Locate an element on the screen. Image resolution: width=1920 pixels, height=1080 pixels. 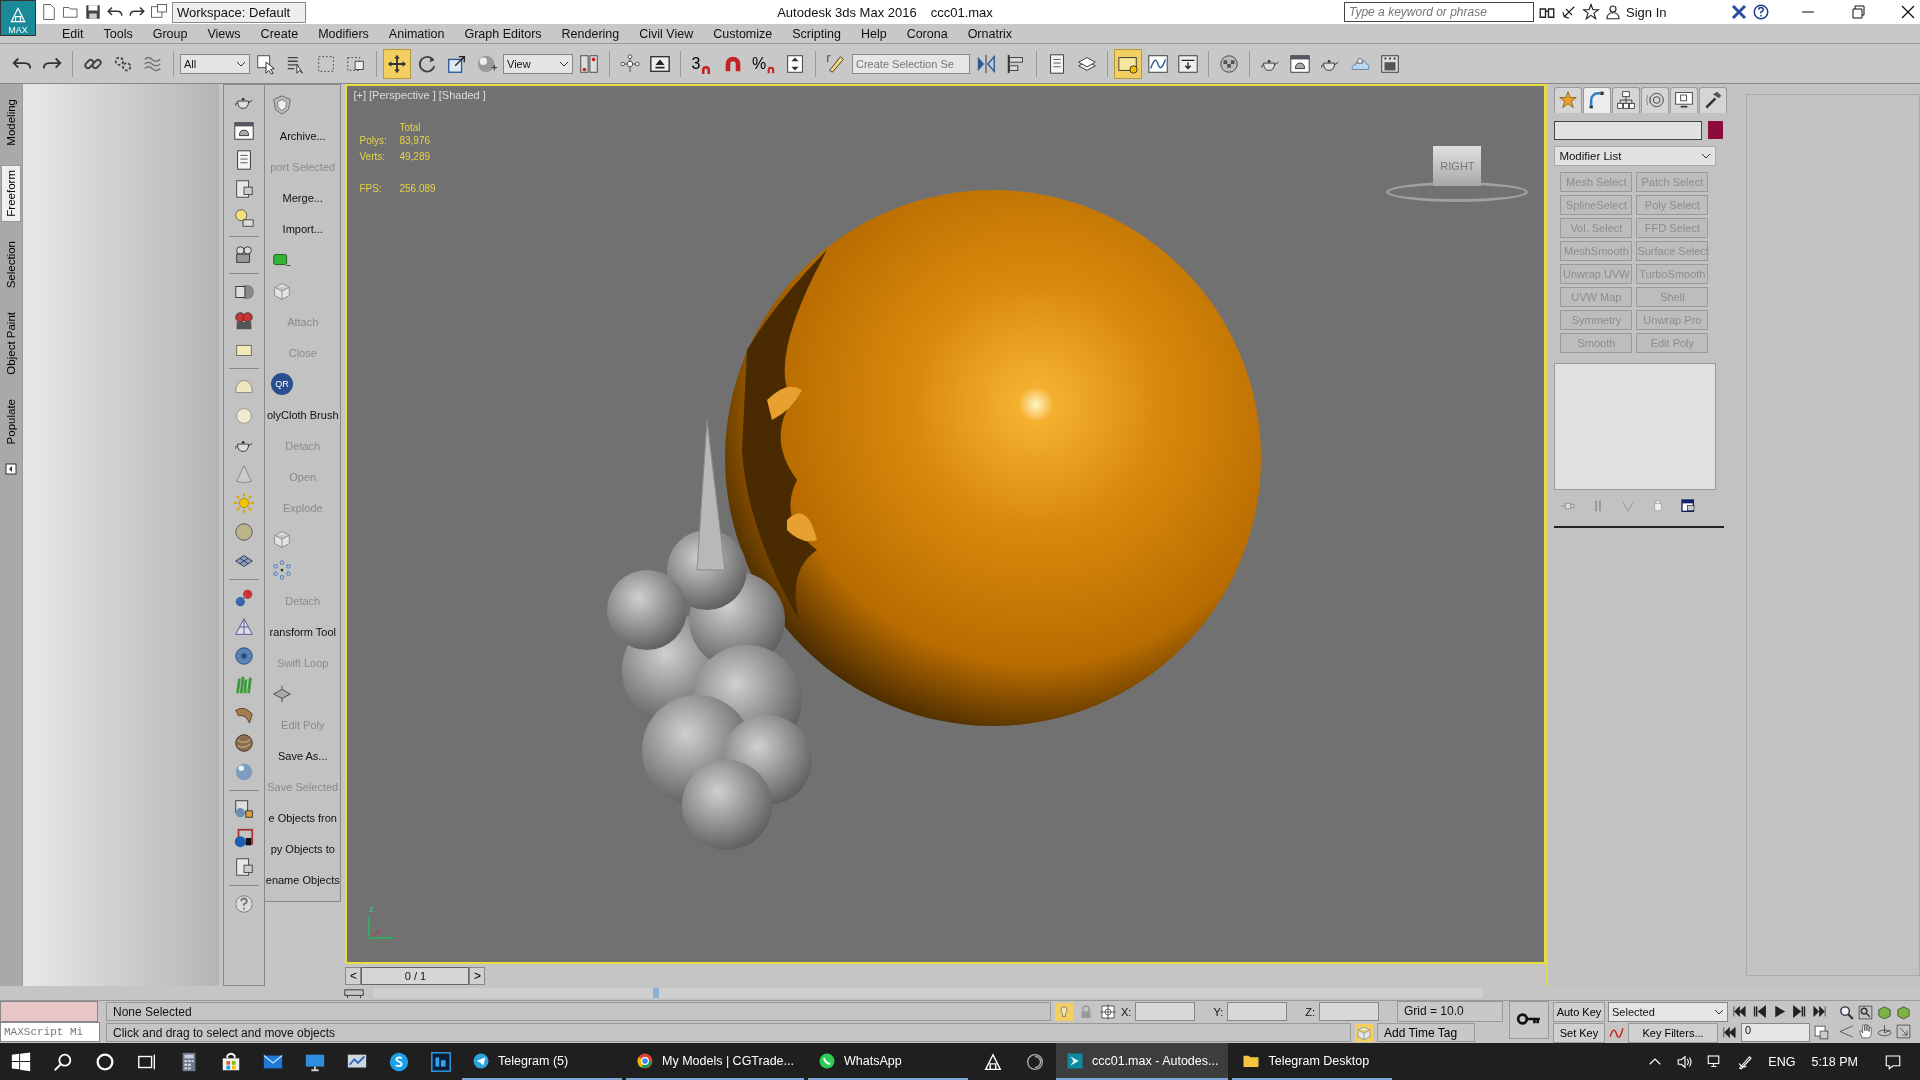
menu-item: Civil View is located at coordinates (666, 33).